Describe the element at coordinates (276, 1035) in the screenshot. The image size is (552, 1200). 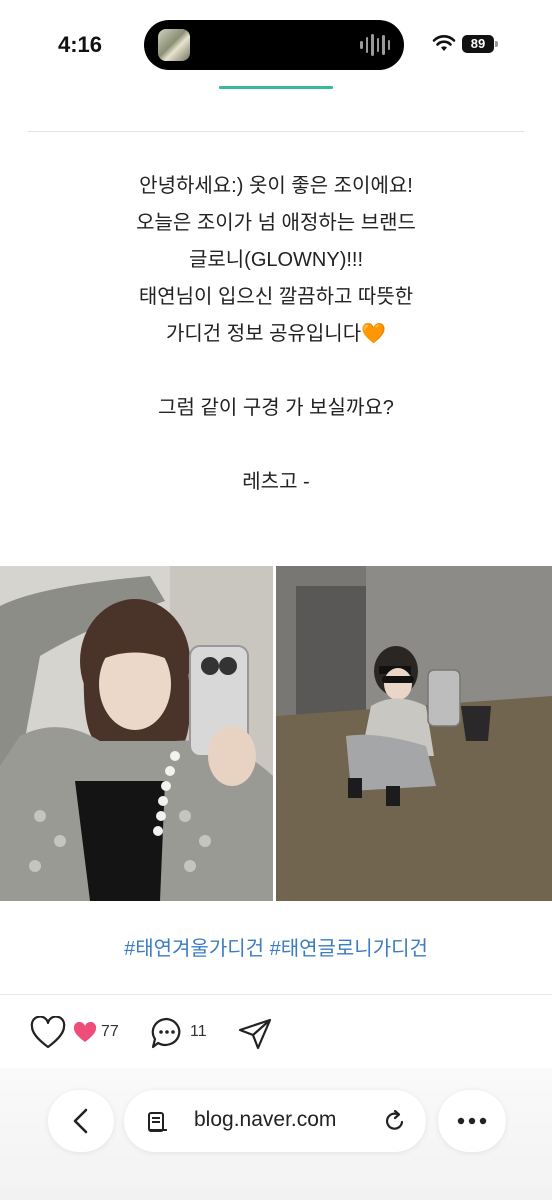
I see `post-actions: 77 11` at that location.